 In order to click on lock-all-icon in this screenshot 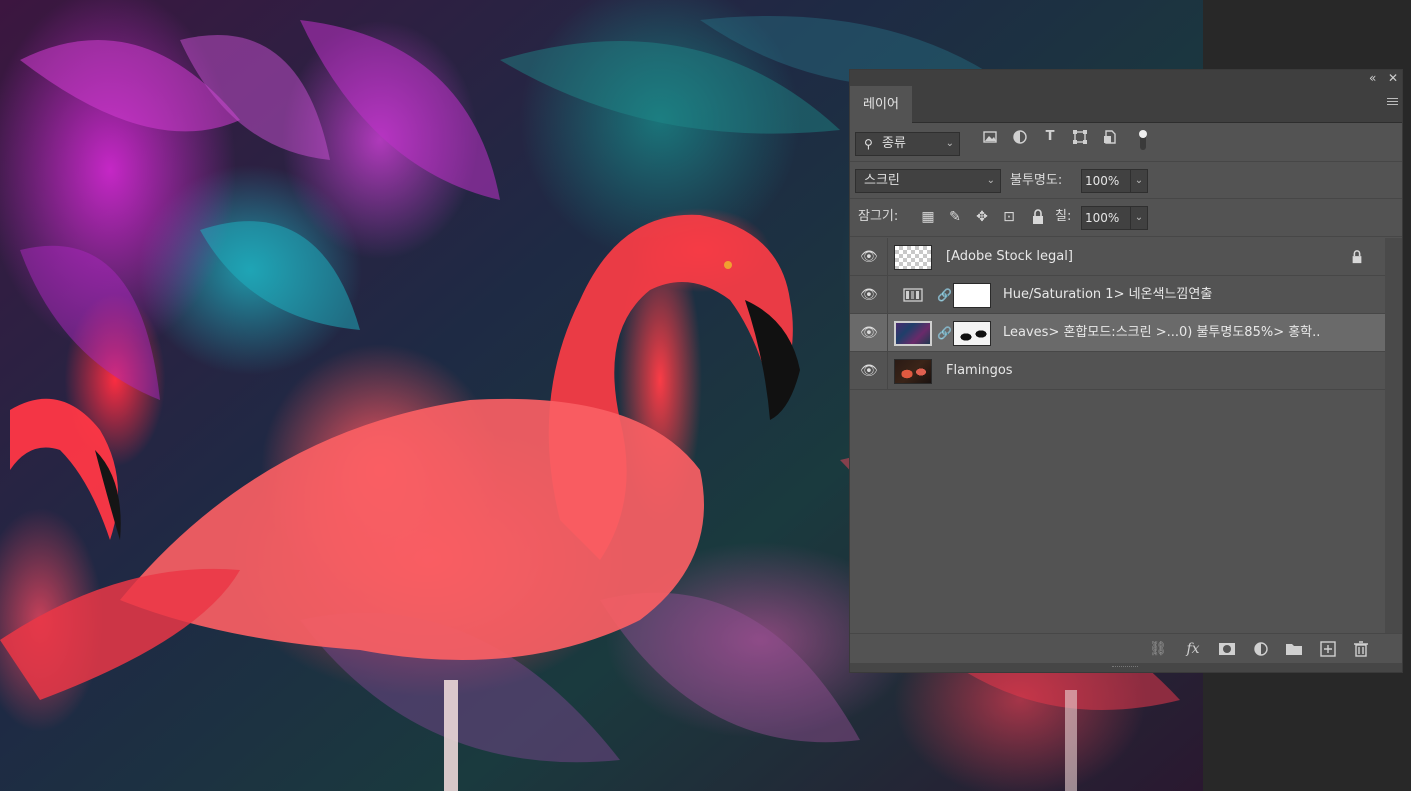, I will do `click(1038, 217)`.